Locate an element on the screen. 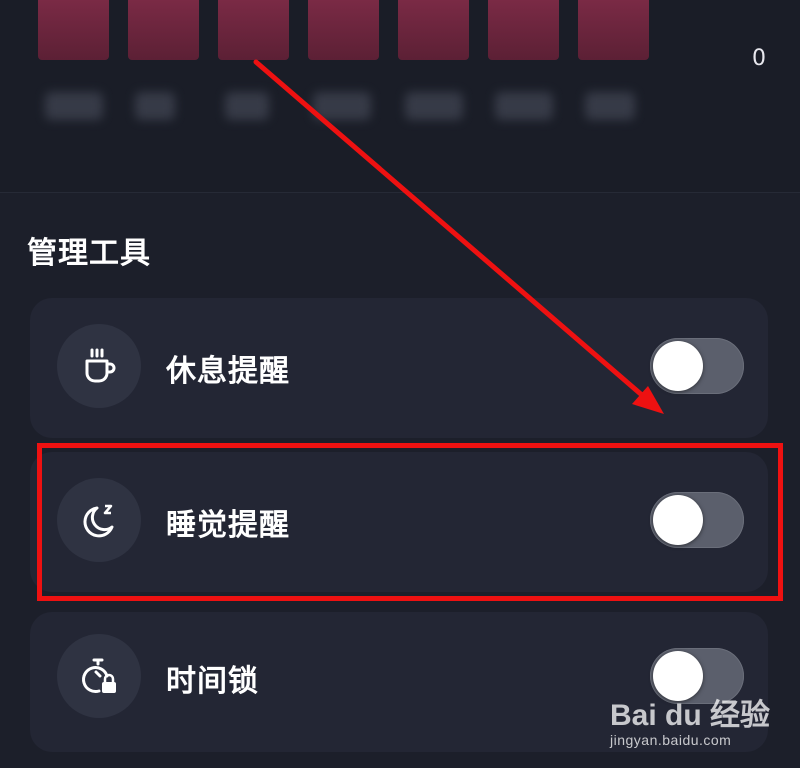  coffee-cup-icon is located at coordinates (99, 366).